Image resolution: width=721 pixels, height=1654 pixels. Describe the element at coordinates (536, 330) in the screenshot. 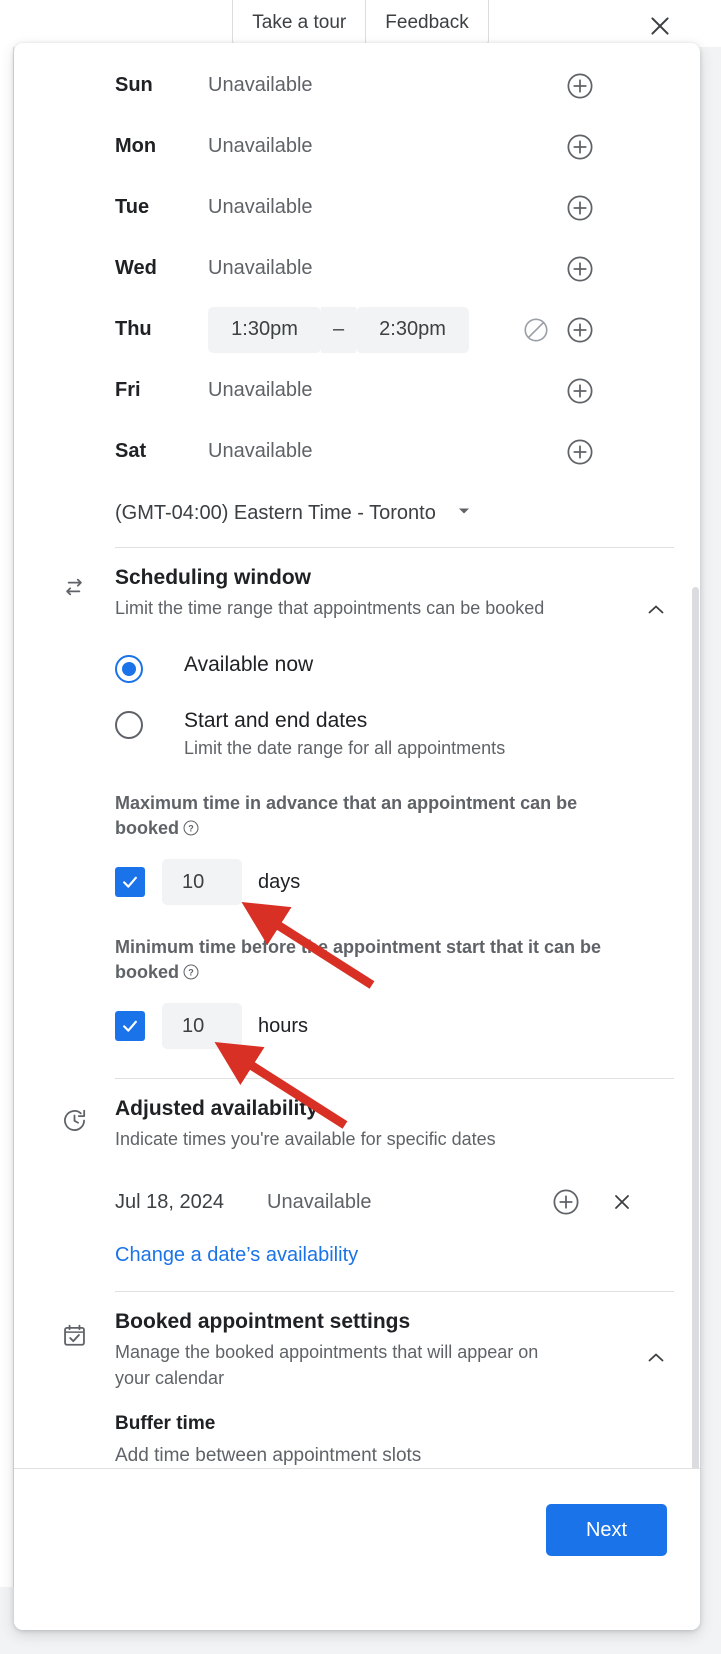

I see `remove-time-slash-icon` at that location.